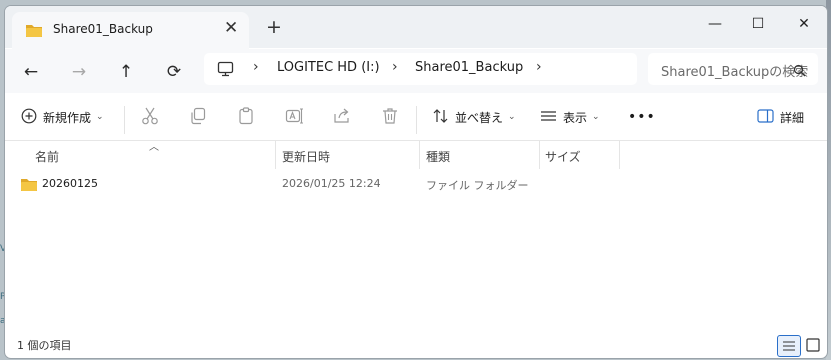 The image size is (831, 360). I want to click on cut-icon, so click(151, 117).